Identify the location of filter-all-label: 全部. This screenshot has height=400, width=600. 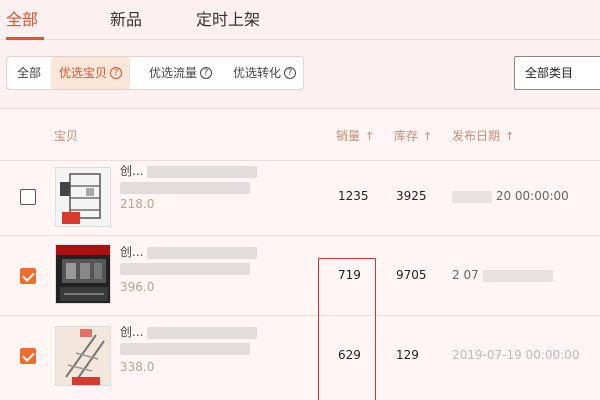
(29, 73).